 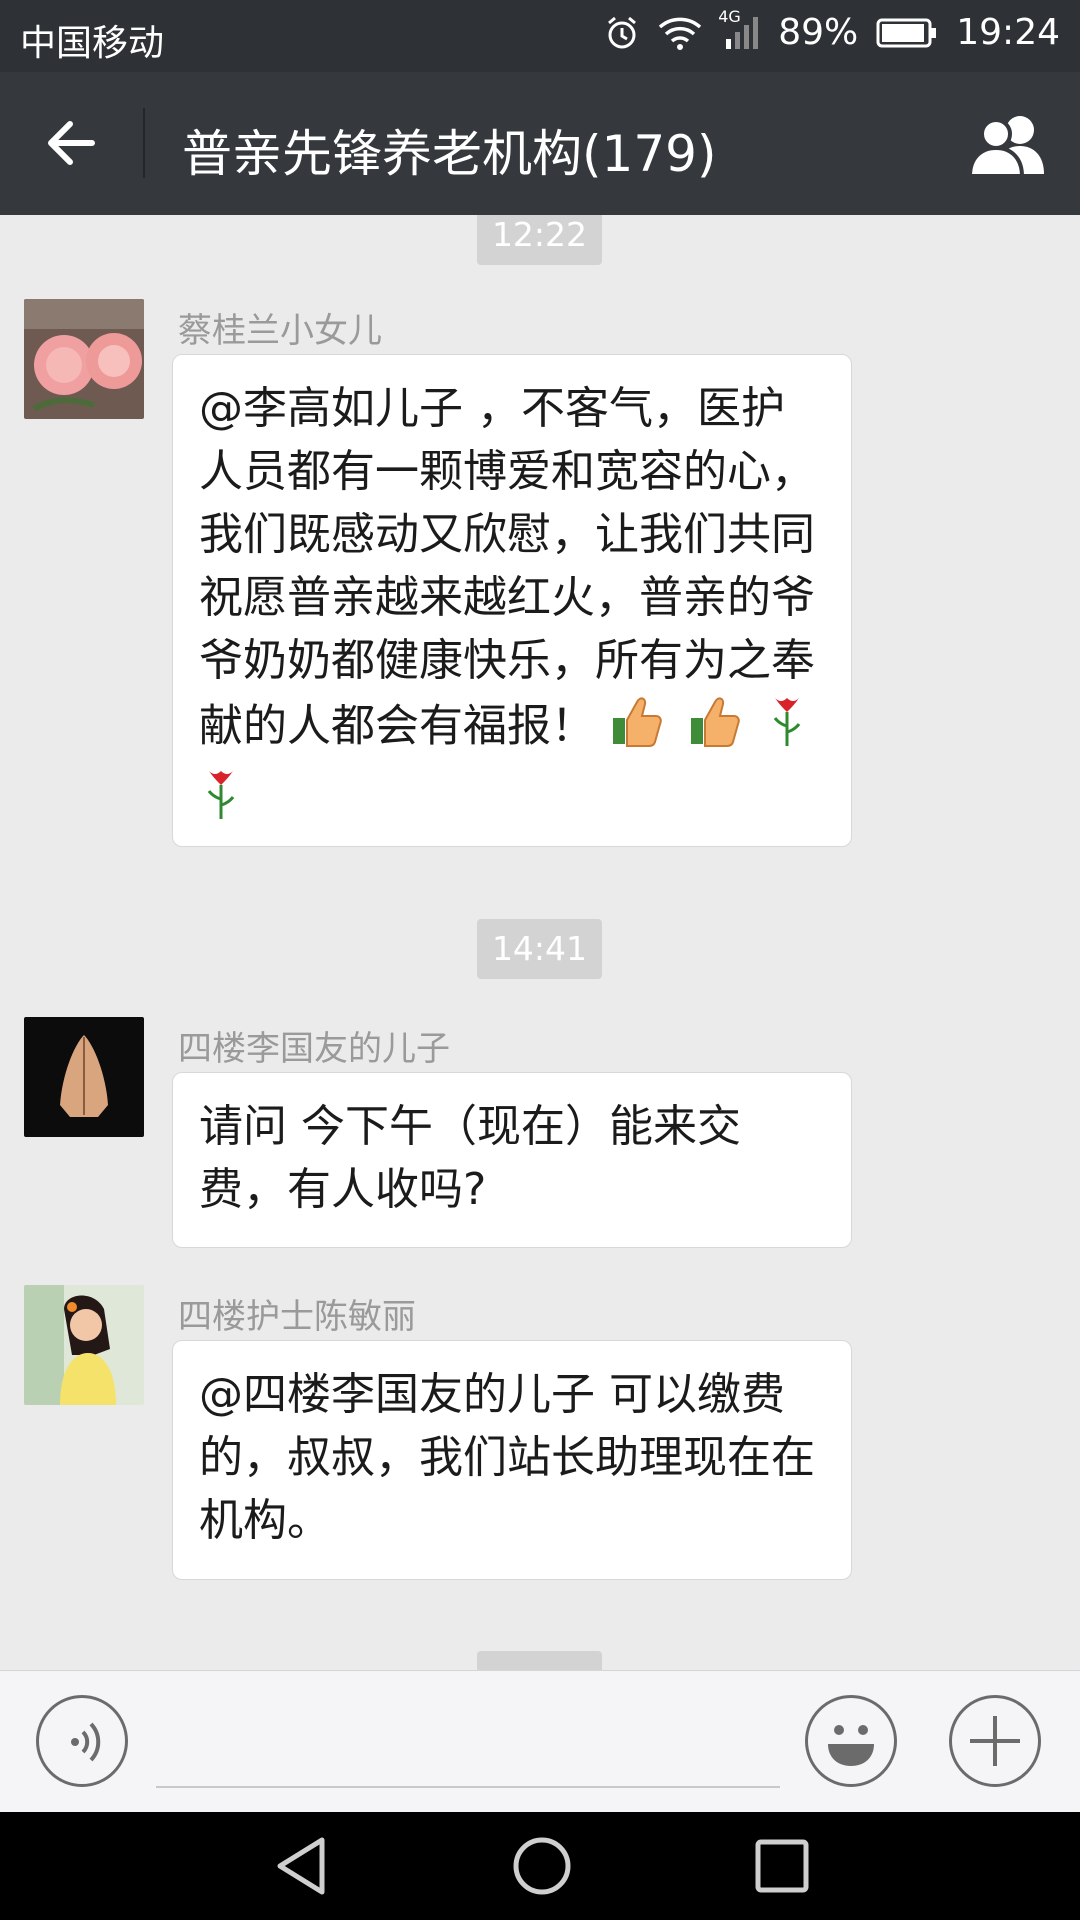 I want to click on voice-input-button, so click(x=82, y=1741).